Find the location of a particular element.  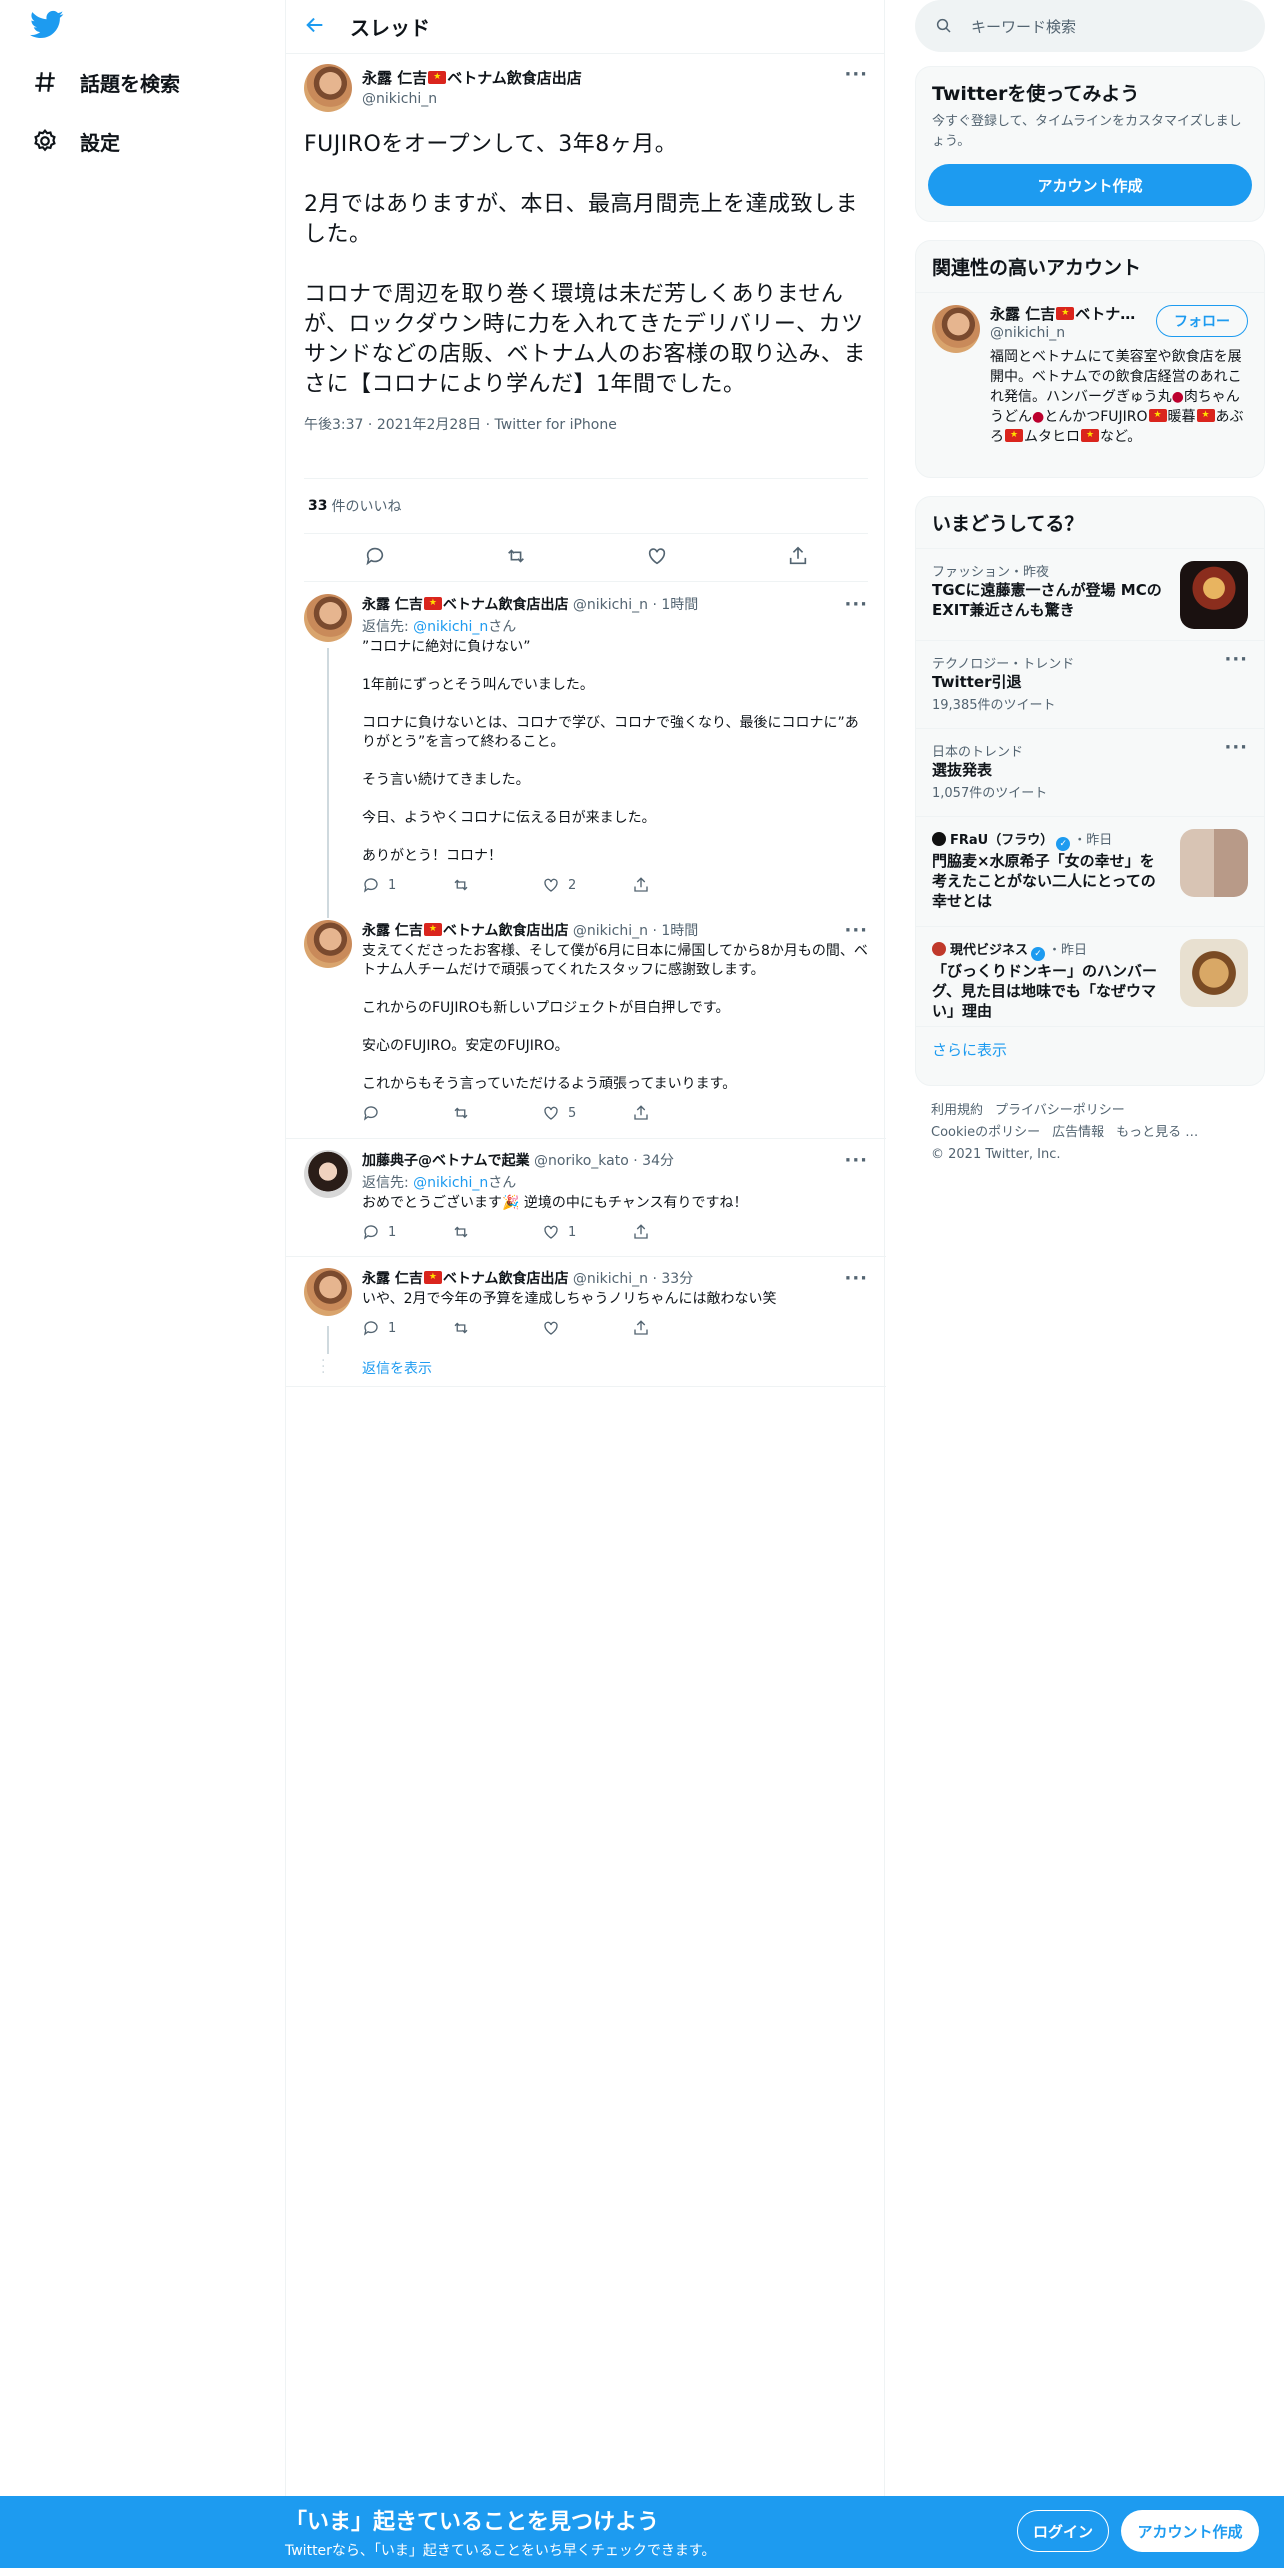

author-handle: @noriko_kato is located at coordinates (581, 1161).